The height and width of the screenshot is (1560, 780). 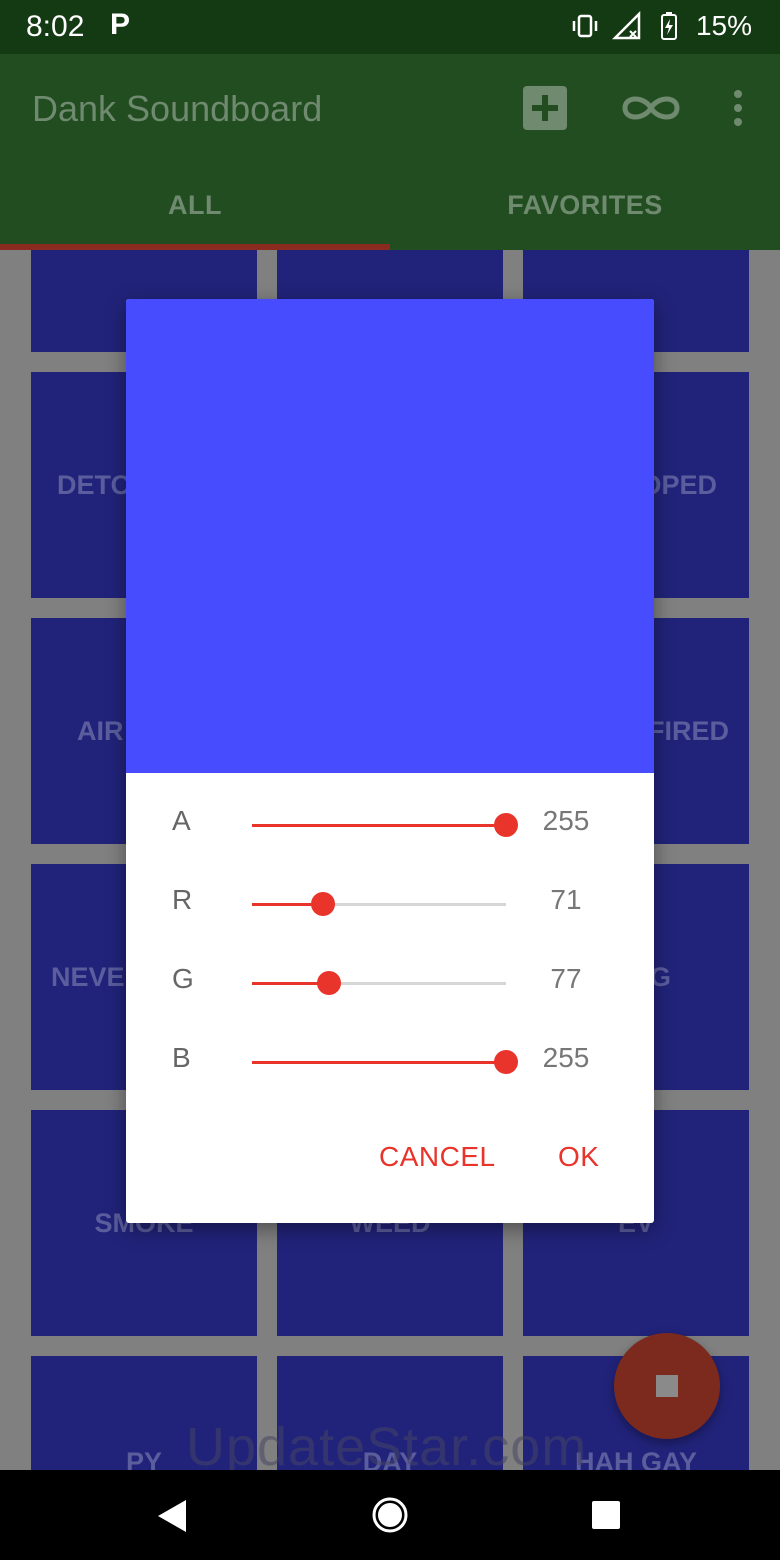 What do you see at coordinates (738, 108) in the screenshot?
I see `more-options-icon` at bounding box center [738, 108].